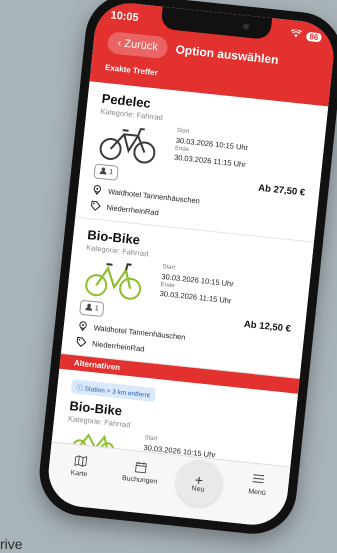  What do you see at coordinates (79, 474) in the screenshot?
I see `nav-map-label: Karte` at bounding box center [79, 474].